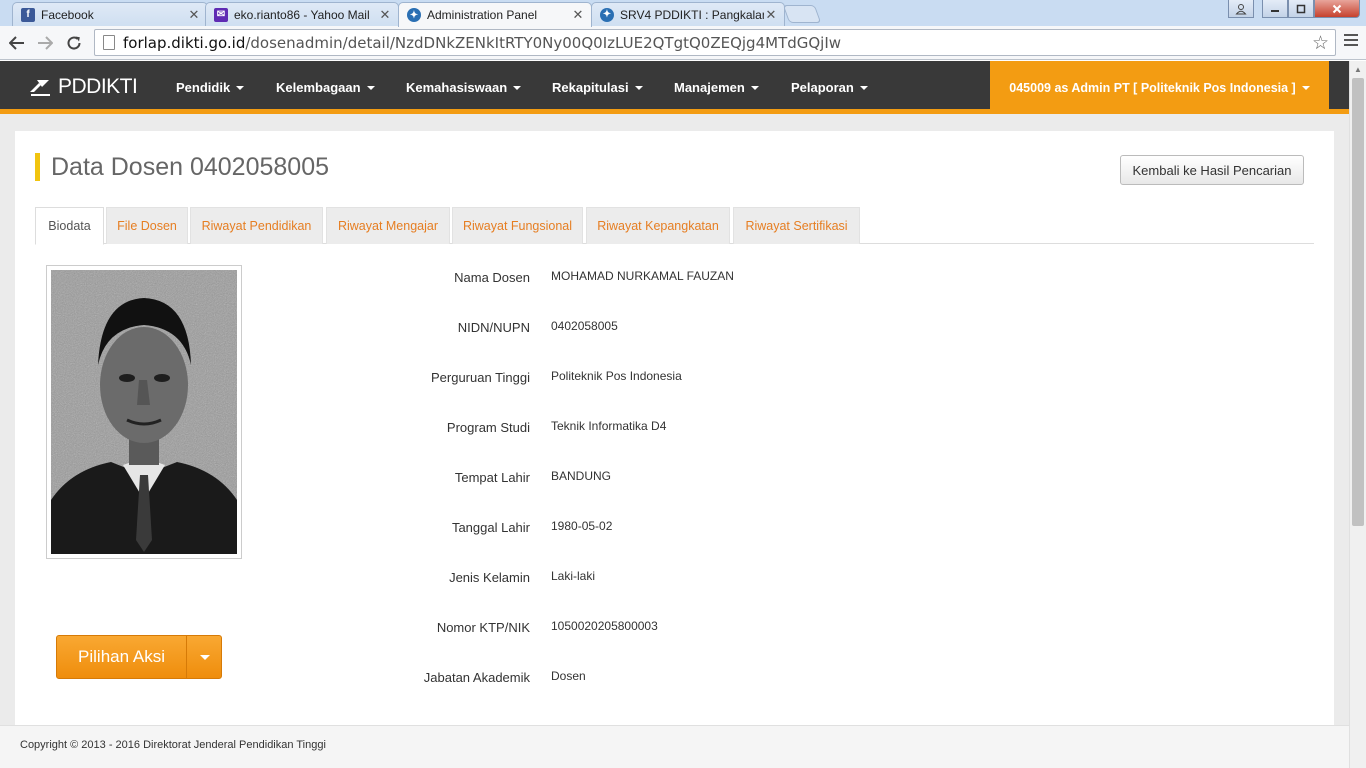 The width and height of the screenshot is (1366, 768). What do you see at coordinates (796, 225) in the screenshot?
I see `tab-riwayat-sertifikasi: Riwayat Sertifikasi` at bounding box center [796, 225].